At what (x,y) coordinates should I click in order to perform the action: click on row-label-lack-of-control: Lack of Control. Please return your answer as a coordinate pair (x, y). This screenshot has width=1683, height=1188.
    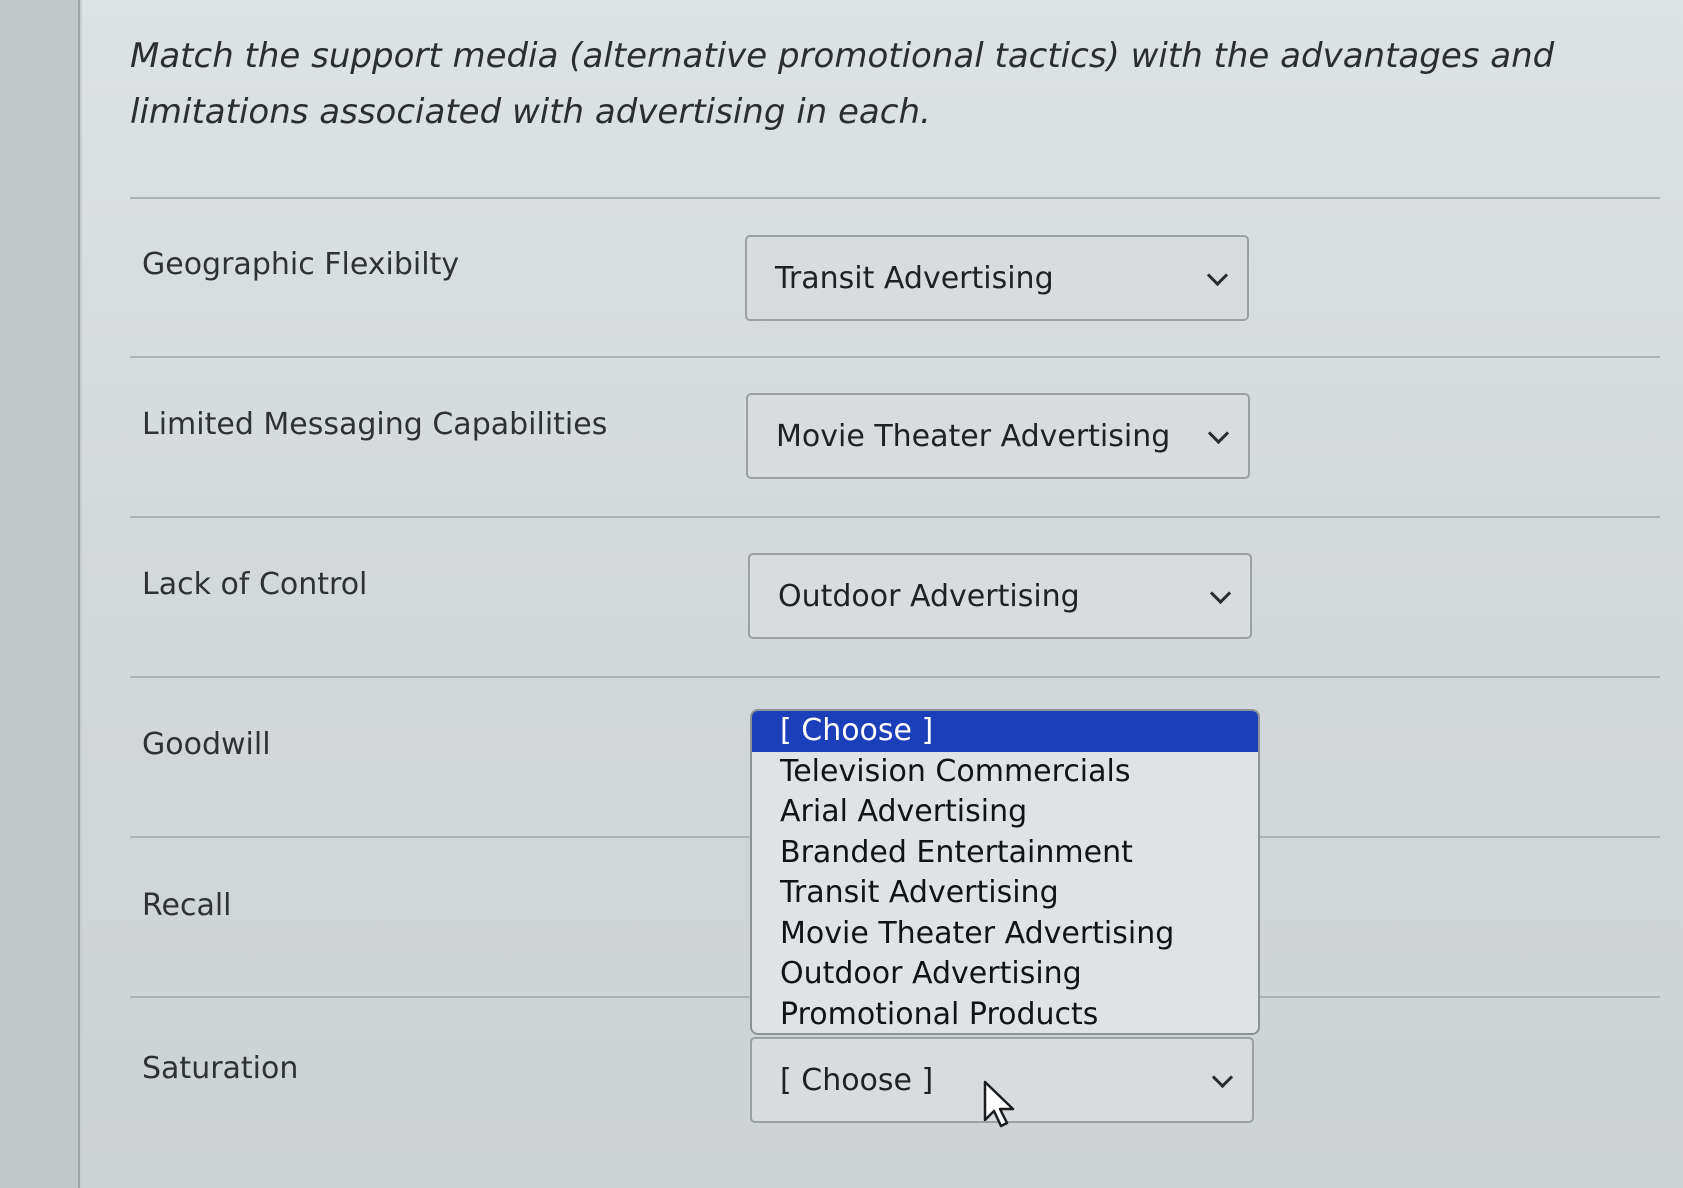
    Looking at the image, I should click on (255, 584).